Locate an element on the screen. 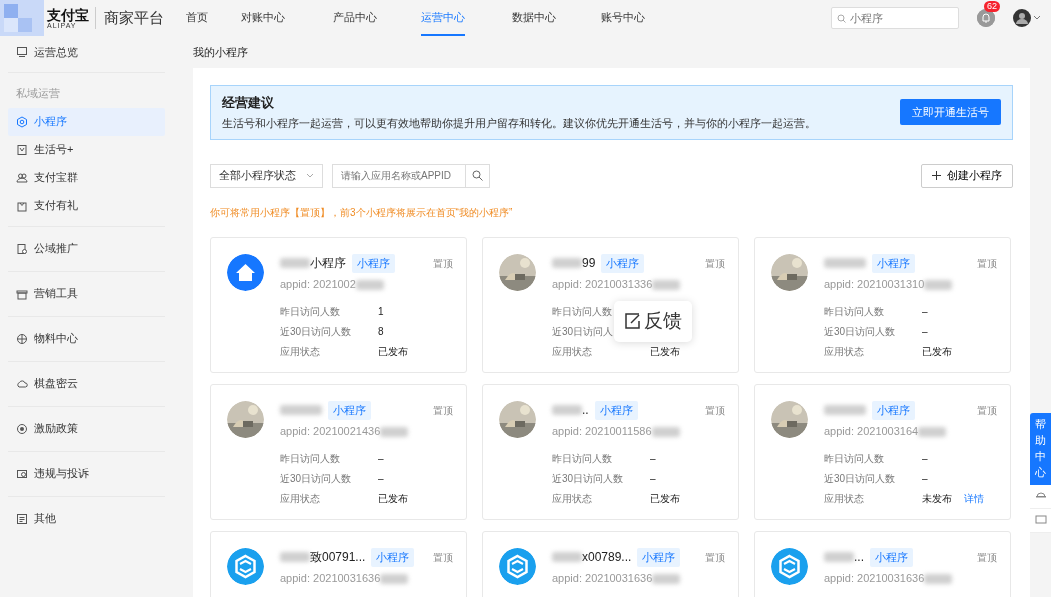 This screenshot has width=1051, height=597. list-icon is located at coordinates (22, 518).